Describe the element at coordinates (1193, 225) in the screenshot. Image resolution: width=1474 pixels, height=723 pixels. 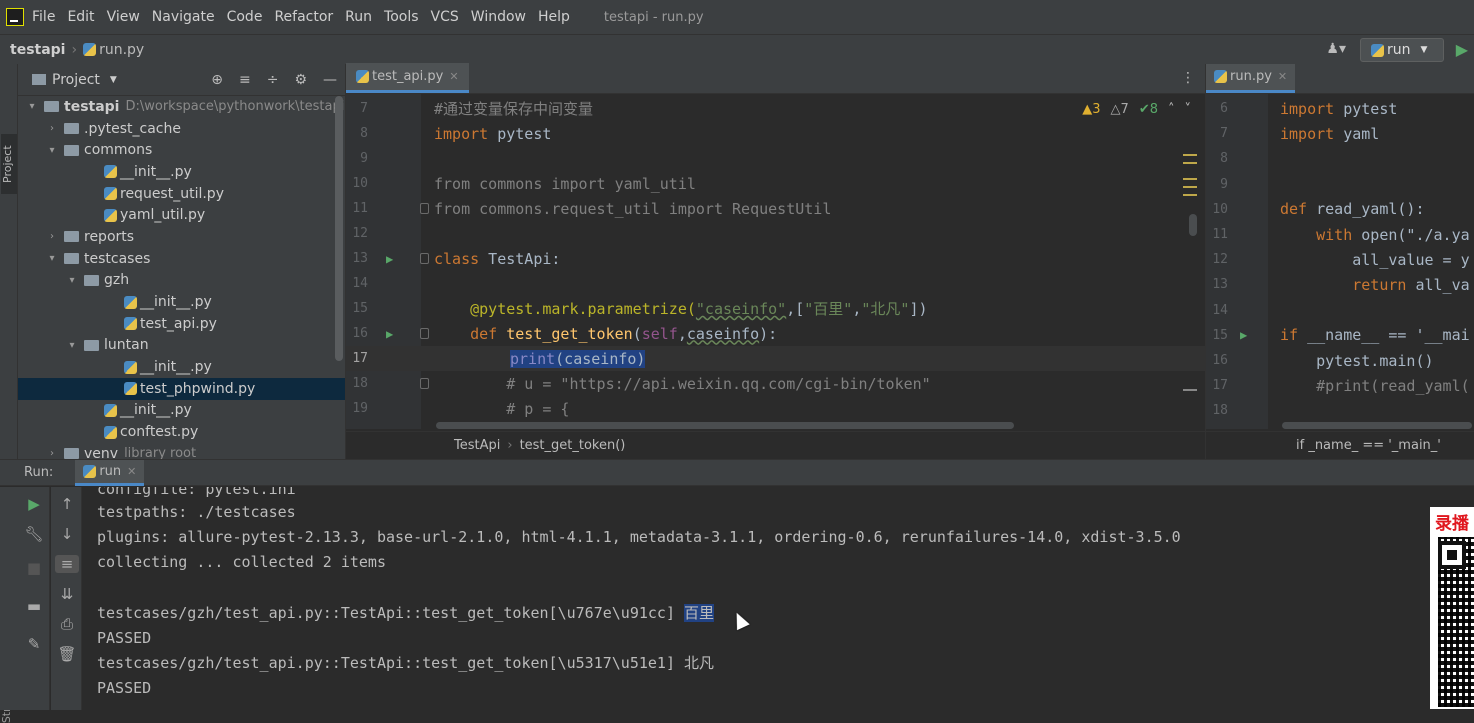
I see `editor-vertical-scrollbar` at that location.